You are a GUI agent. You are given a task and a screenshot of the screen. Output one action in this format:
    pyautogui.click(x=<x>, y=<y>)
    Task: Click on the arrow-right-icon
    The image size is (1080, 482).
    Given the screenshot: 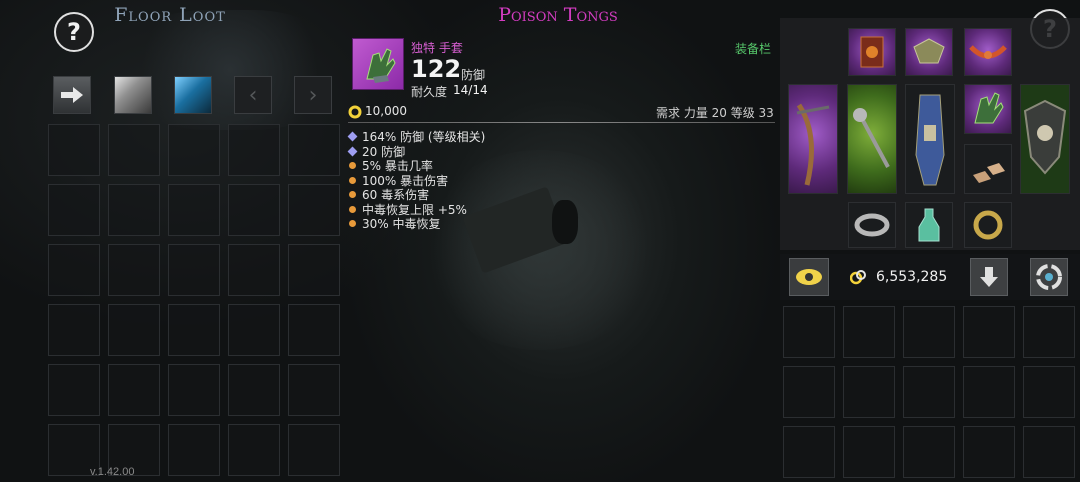 What is the action you would take?
    pyautogui.click(x=72, y=95)
    